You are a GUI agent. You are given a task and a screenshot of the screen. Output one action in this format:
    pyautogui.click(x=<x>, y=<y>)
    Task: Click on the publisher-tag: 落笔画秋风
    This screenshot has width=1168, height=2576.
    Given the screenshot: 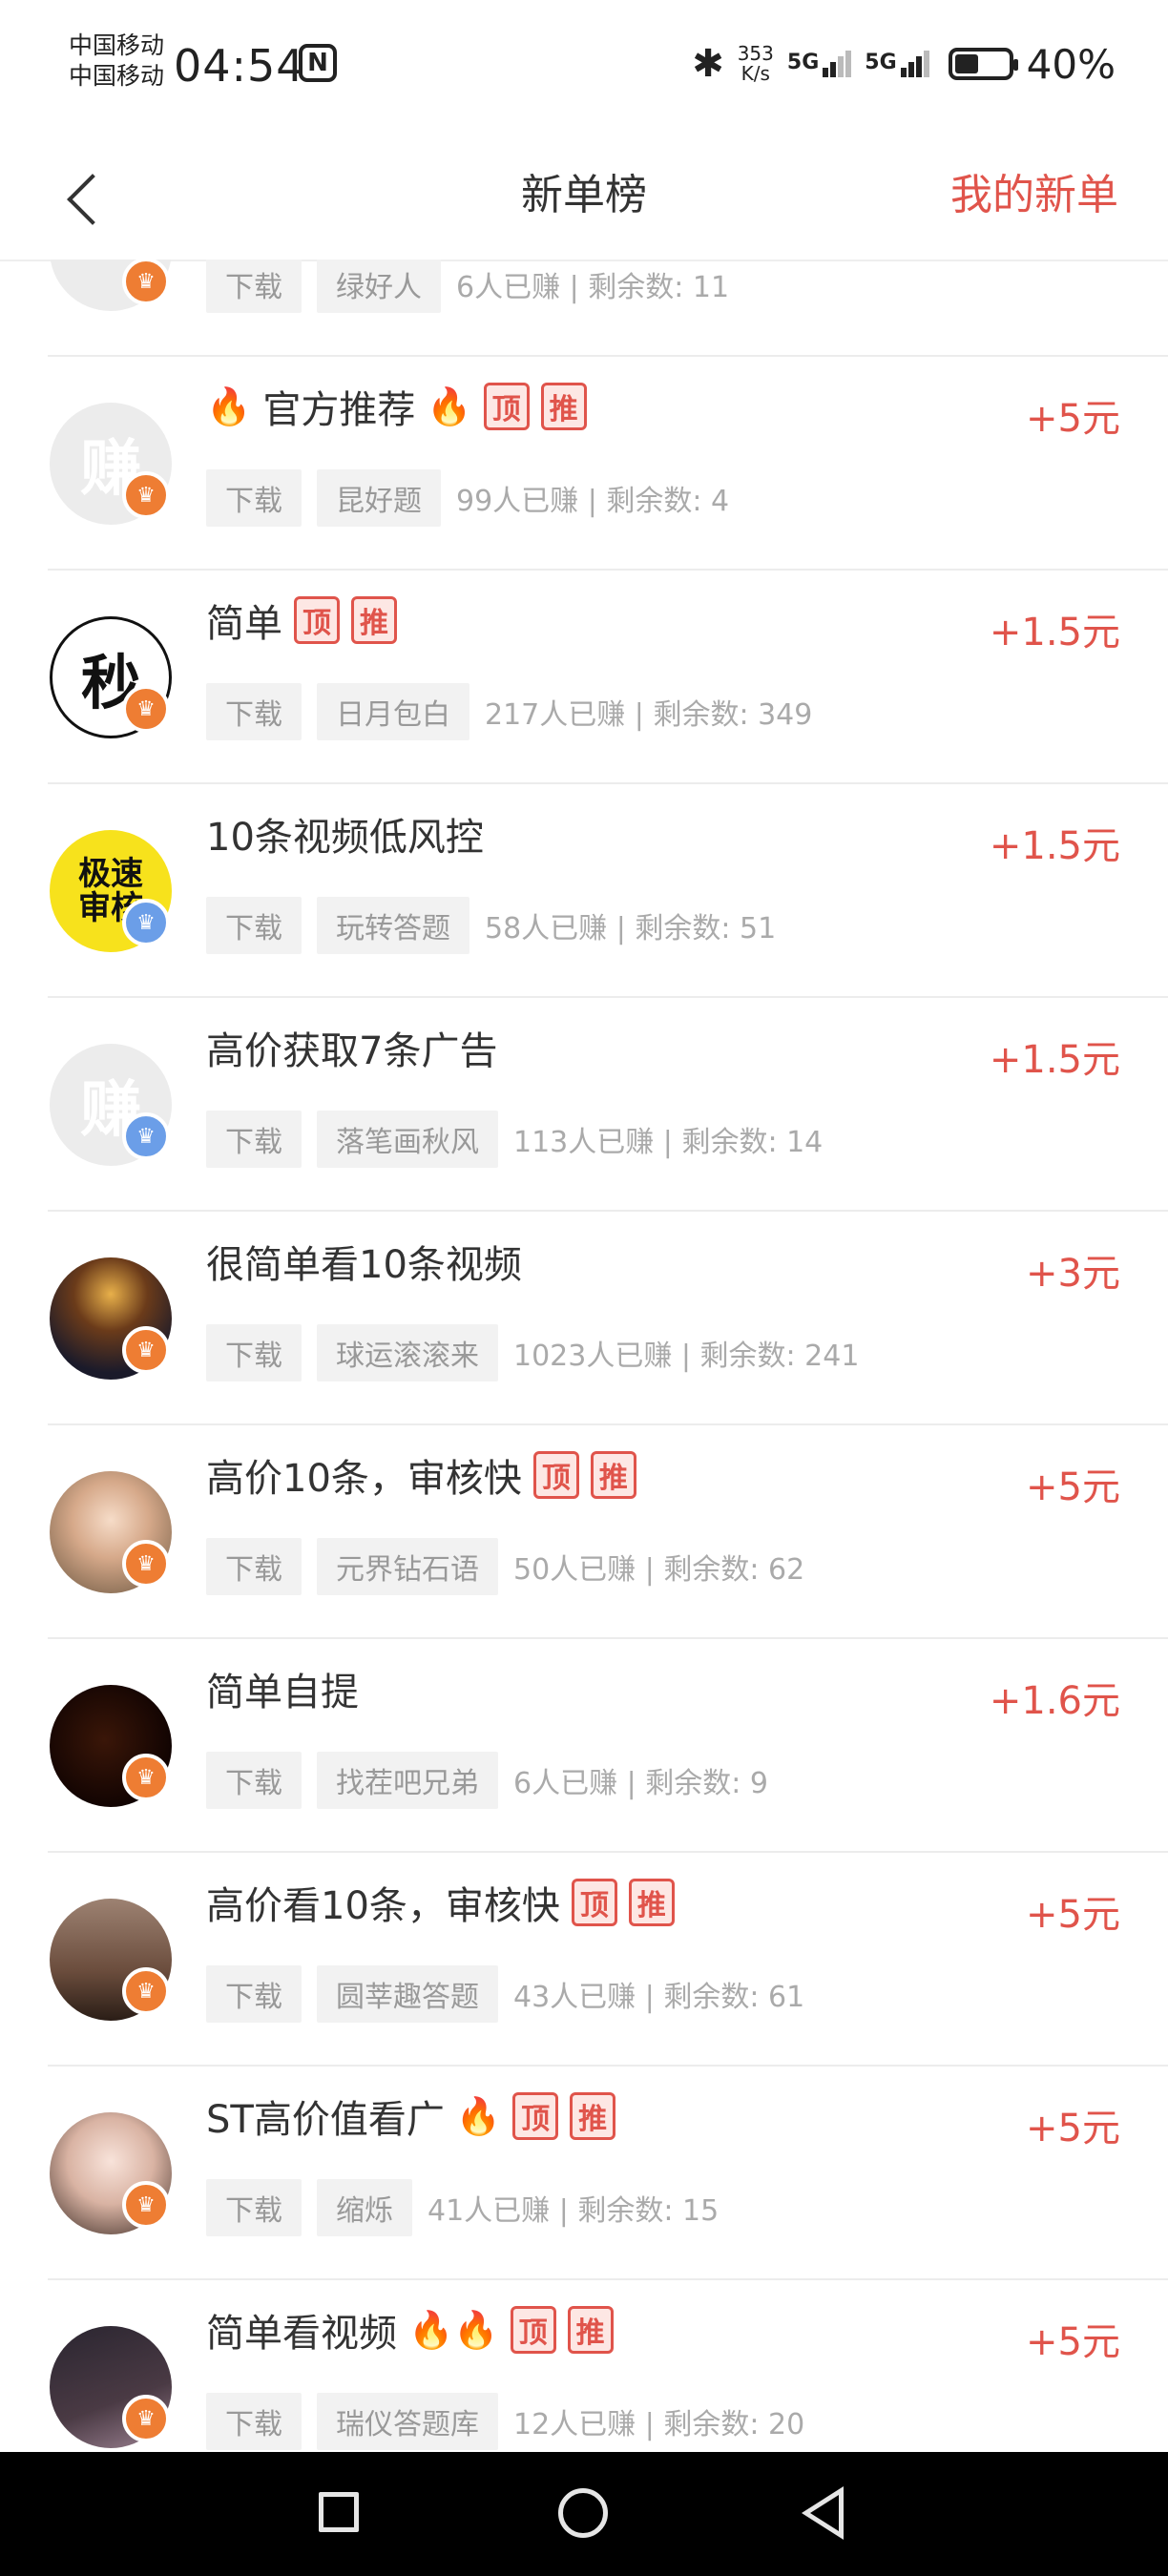 What is the action you would take?
    pyautogui.click(x=407, y=1139)
    